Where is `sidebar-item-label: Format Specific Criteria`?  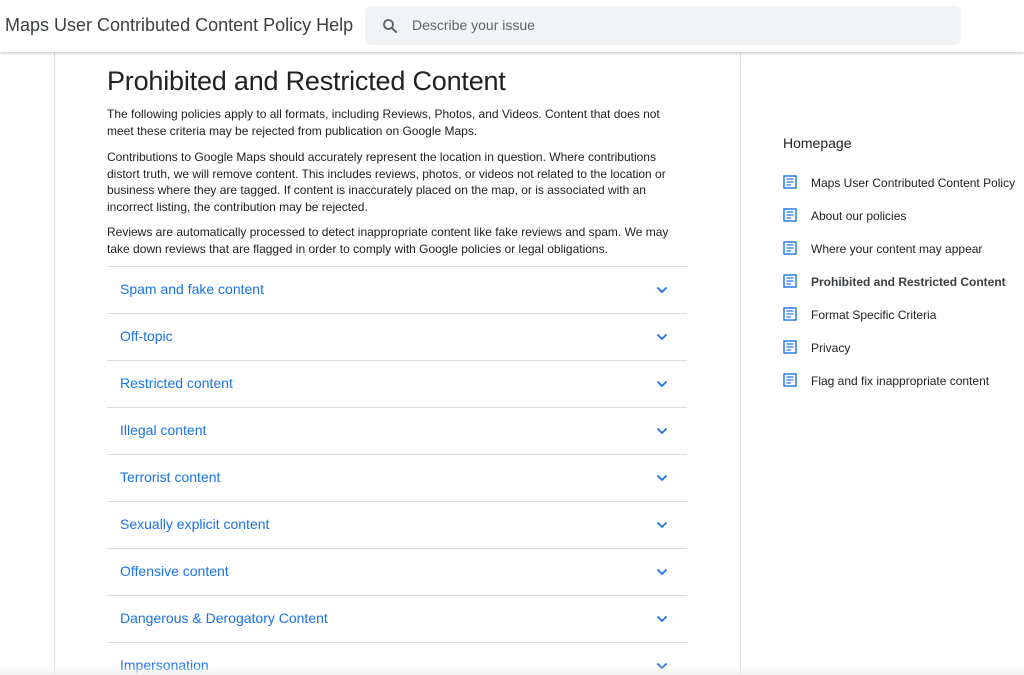
sidebar-item-label: Format Specific Criteria is located at coordinates (873, 315).